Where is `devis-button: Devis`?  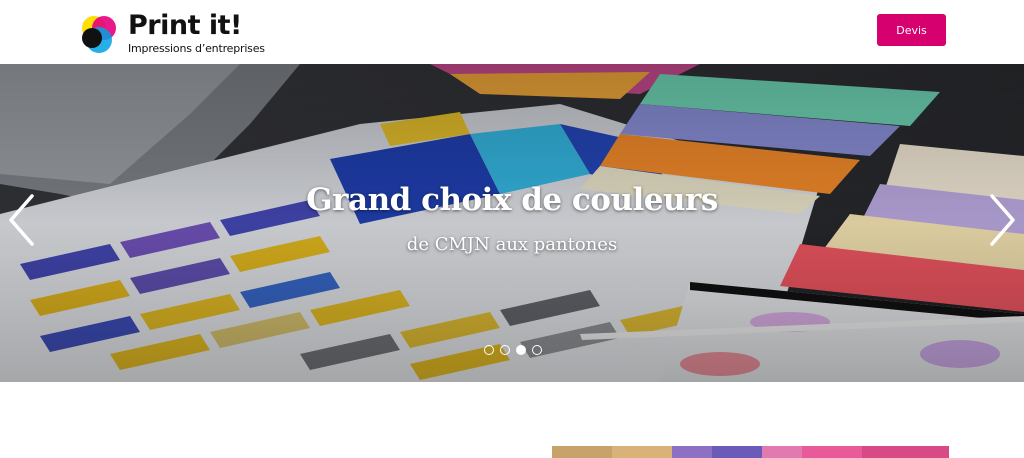
devis-button: Devis is located at coordinates (911, 30).